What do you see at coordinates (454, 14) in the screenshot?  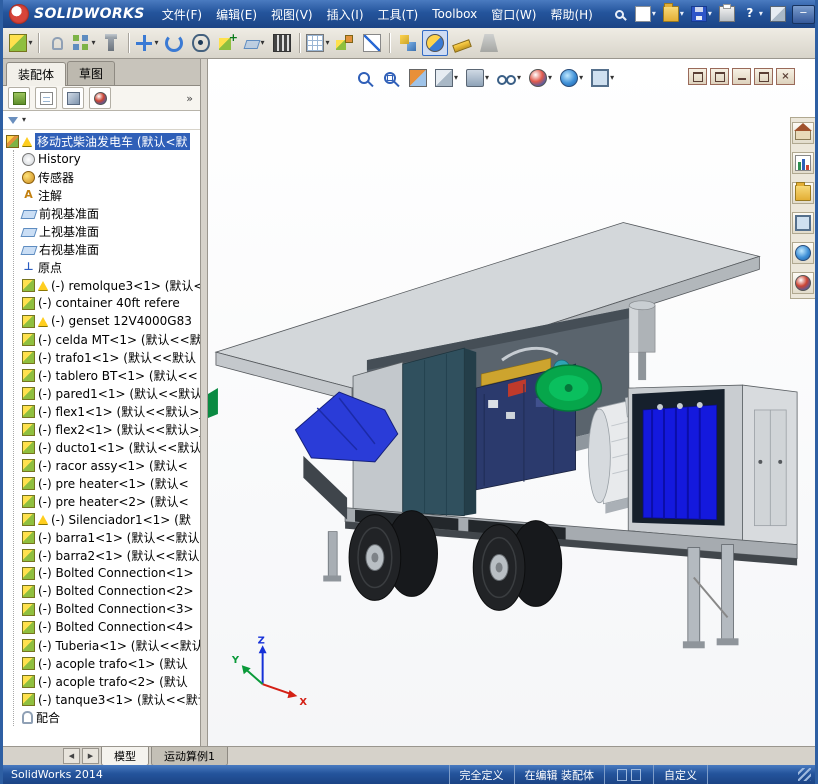 I see `menu-item: Toolbox` at bounding box center [454, 14].